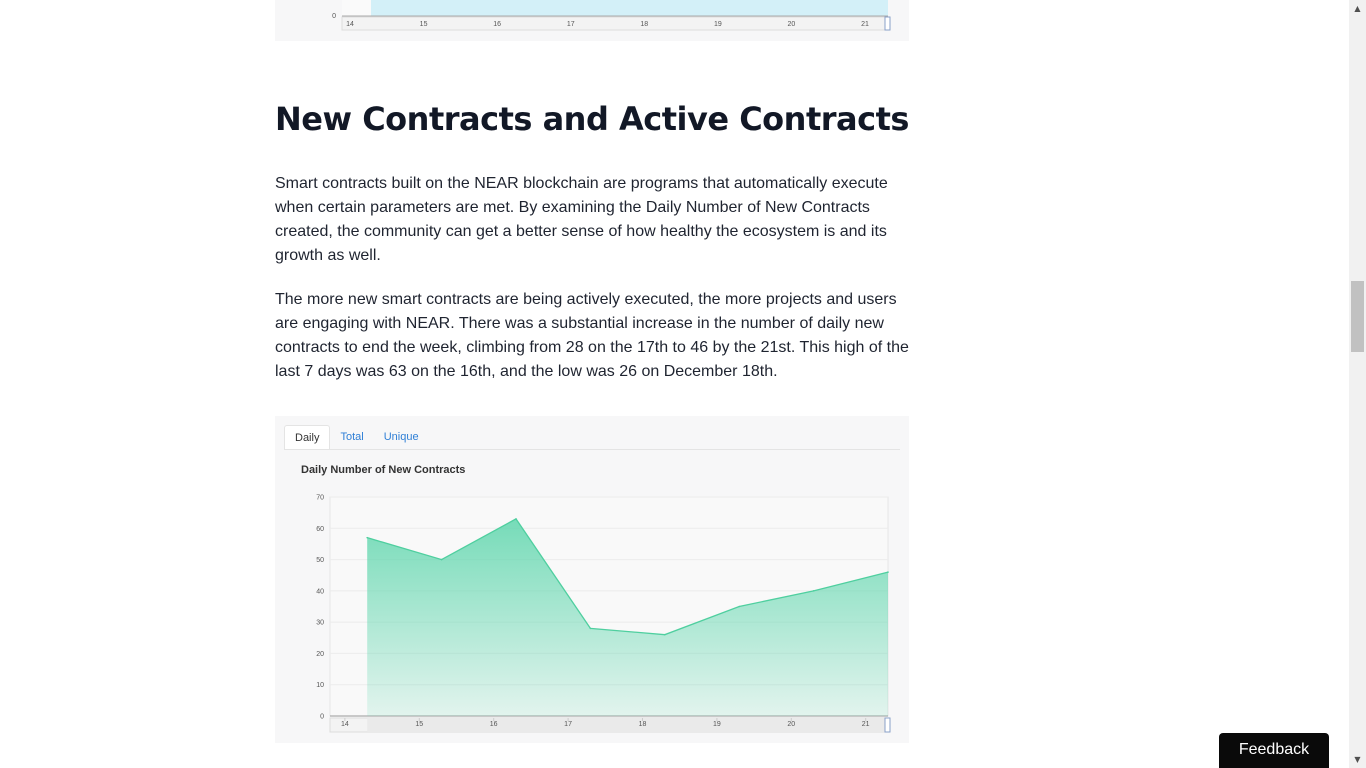  What do you see at coordinates (334, 16) in the screenshot?
I see `top-y-tick-label: 0` at bounding box center [334, 16].